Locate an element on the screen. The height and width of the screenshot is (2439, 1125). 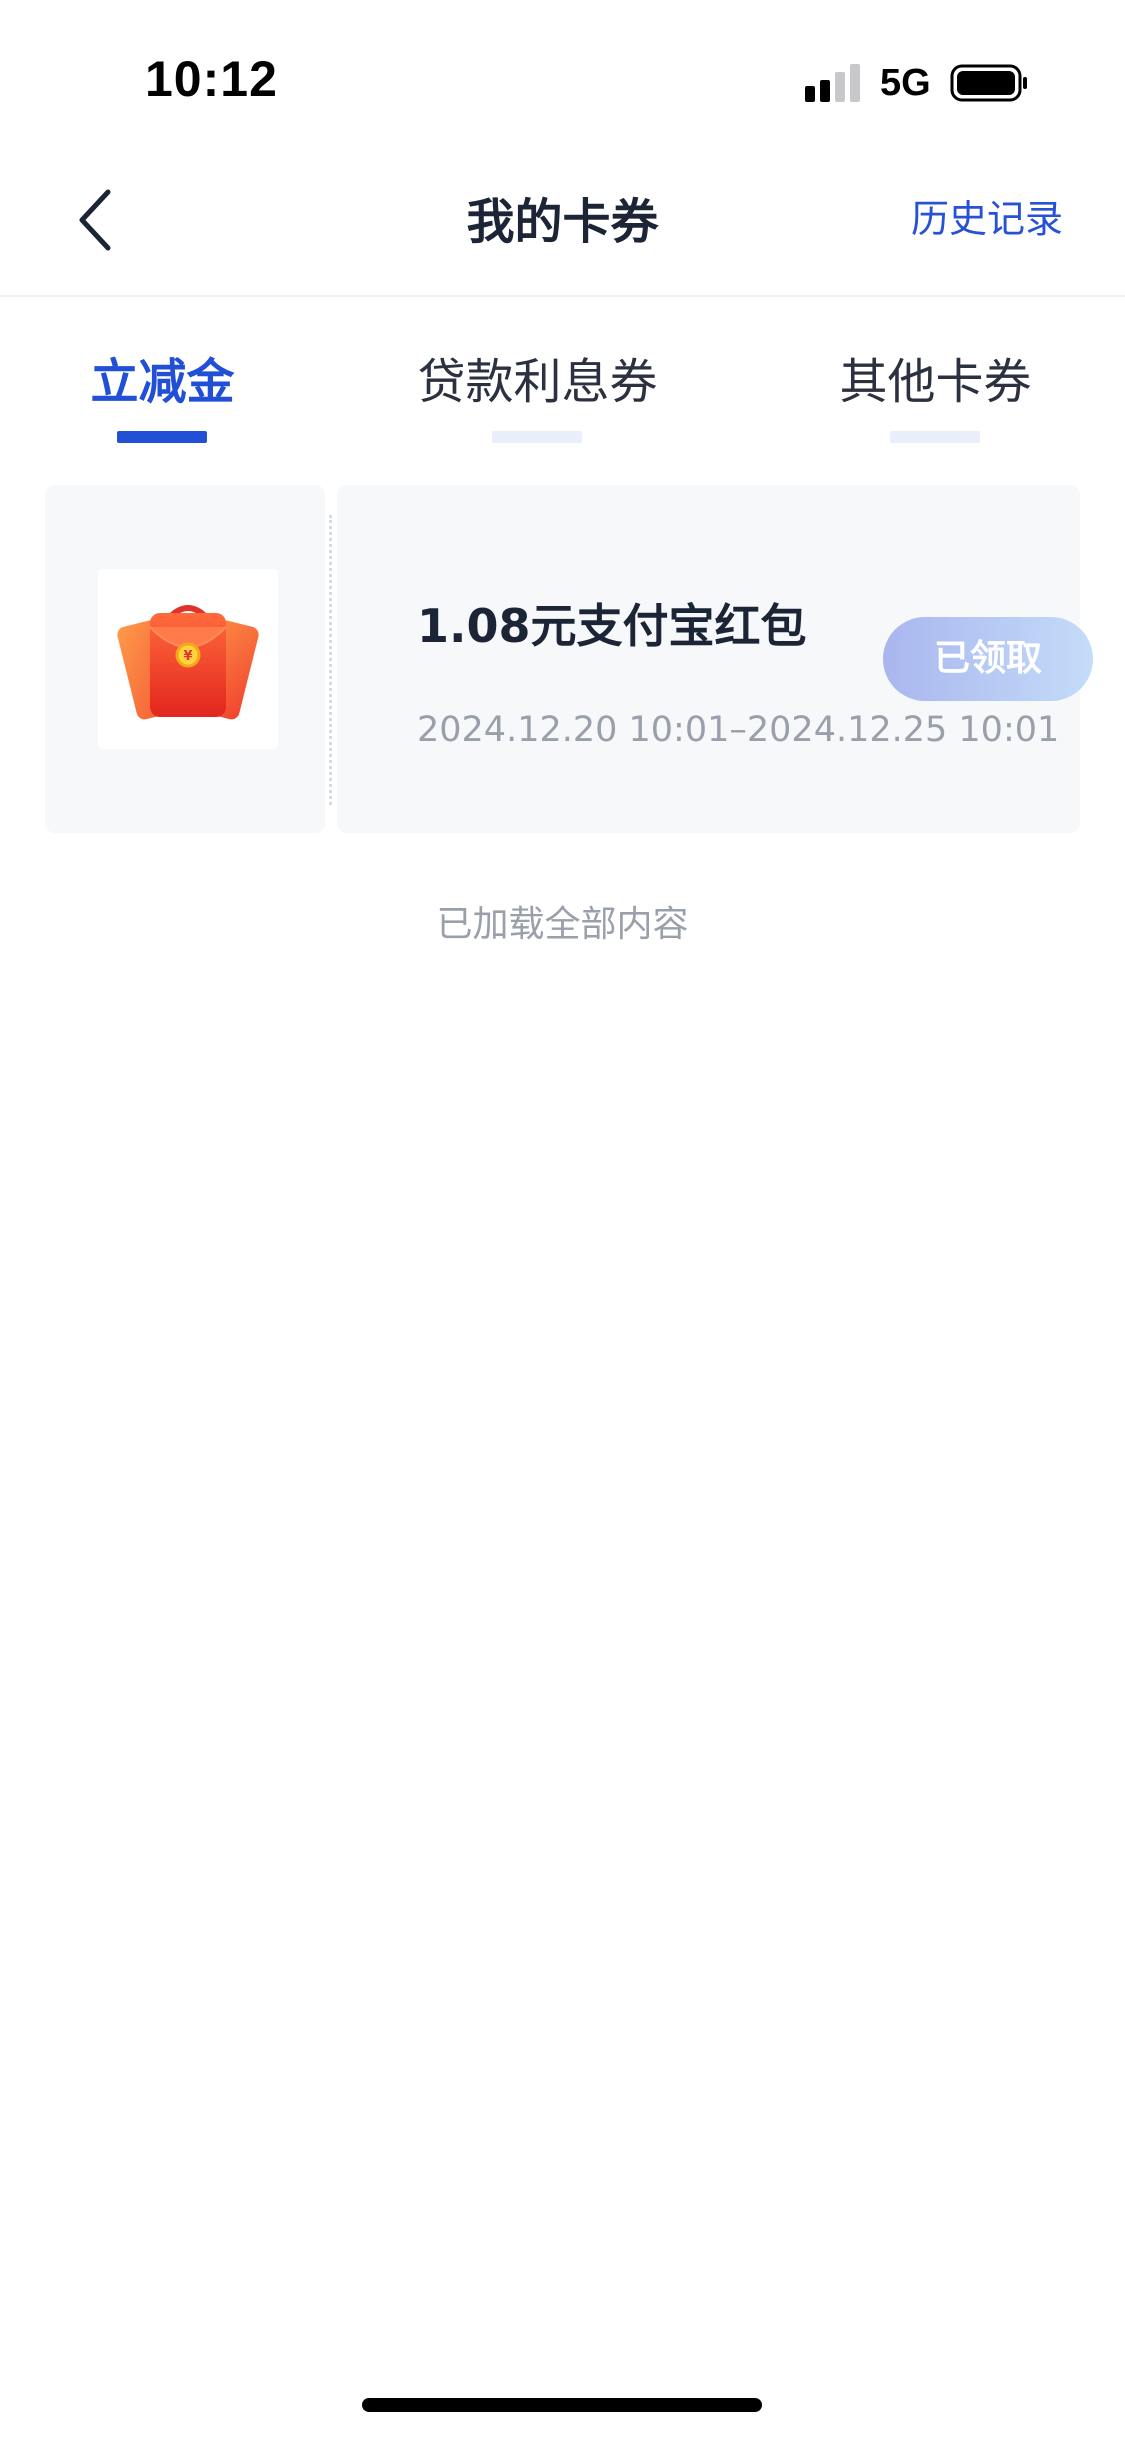
all-loaded-message: 已加载全部内容 is located at coordinates (562, 924).